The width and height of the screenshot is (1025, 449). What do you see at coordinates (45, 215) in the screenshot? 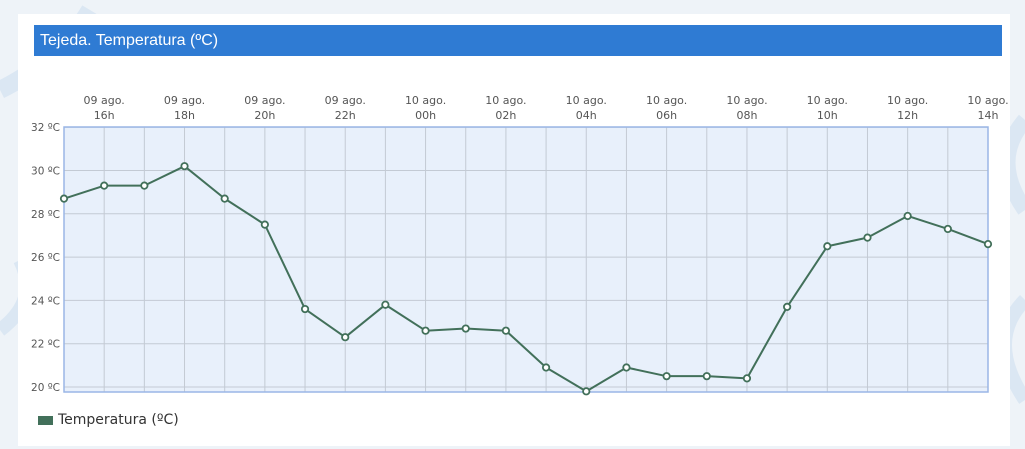
I see `y-tick-label: 28 ºC` at bounding box center [45, 215].